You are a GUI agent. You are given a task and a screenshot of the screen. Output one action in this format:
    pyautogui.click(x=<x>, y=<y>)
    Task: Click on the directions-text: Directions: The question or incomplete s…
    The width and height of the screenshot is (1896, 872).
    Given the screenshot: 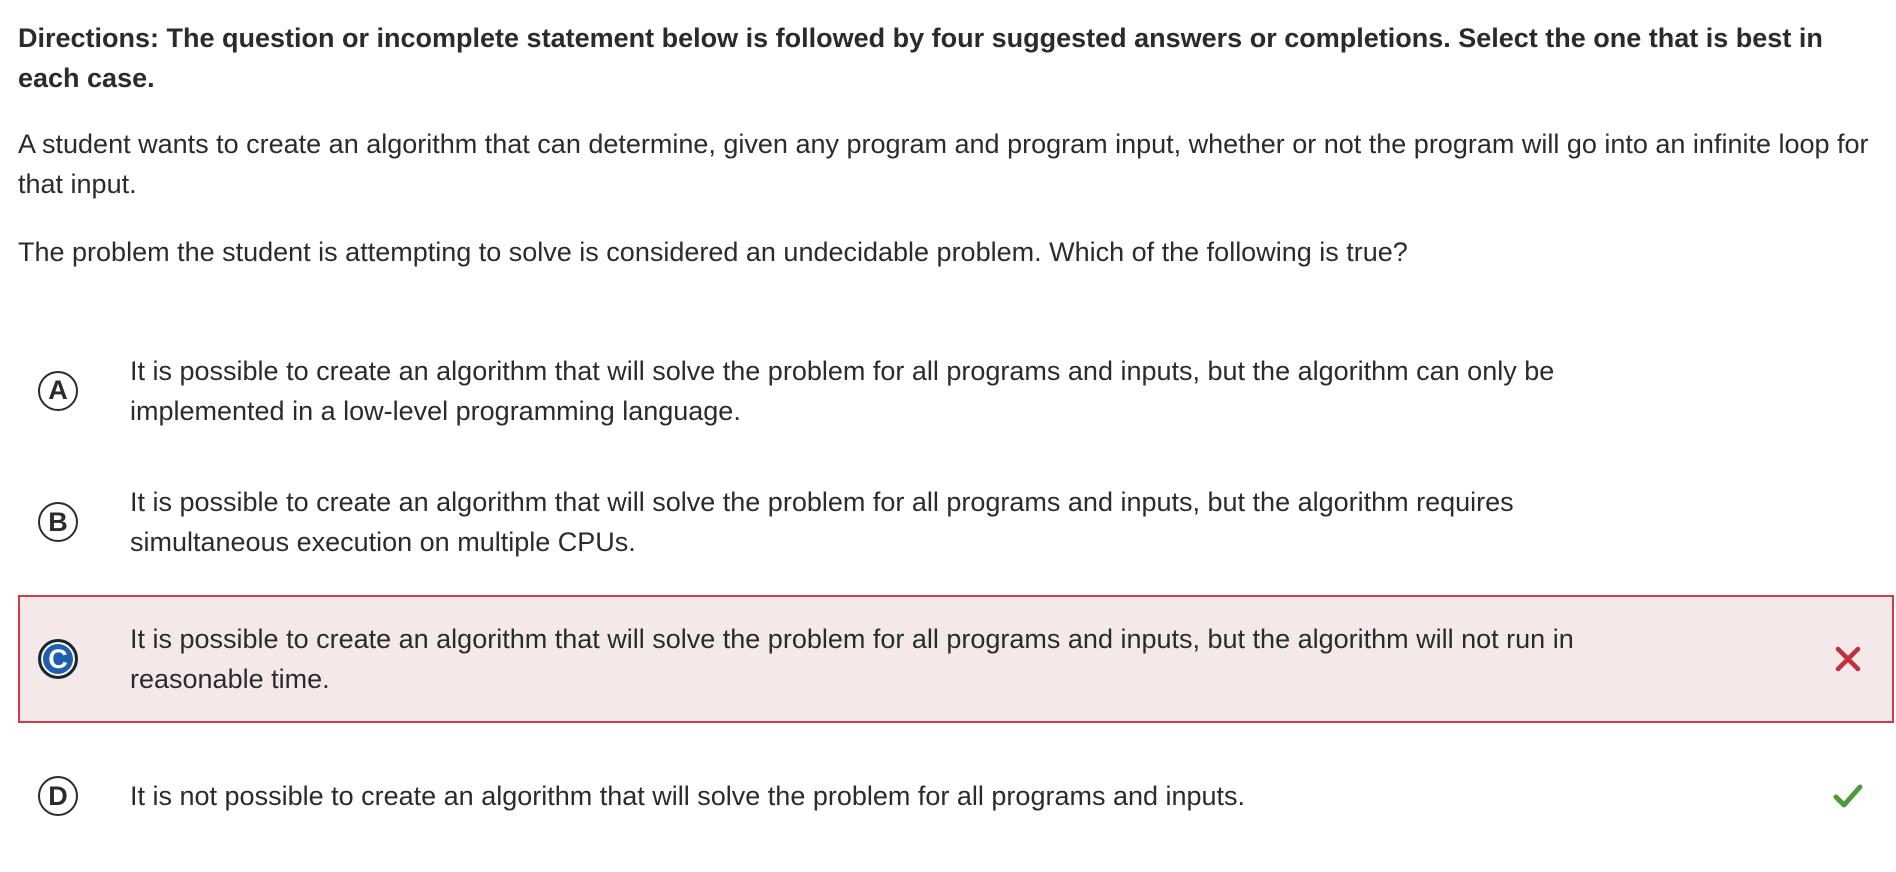 What is the action you would take?
    pyautogui.click(x=920, y=58)
    